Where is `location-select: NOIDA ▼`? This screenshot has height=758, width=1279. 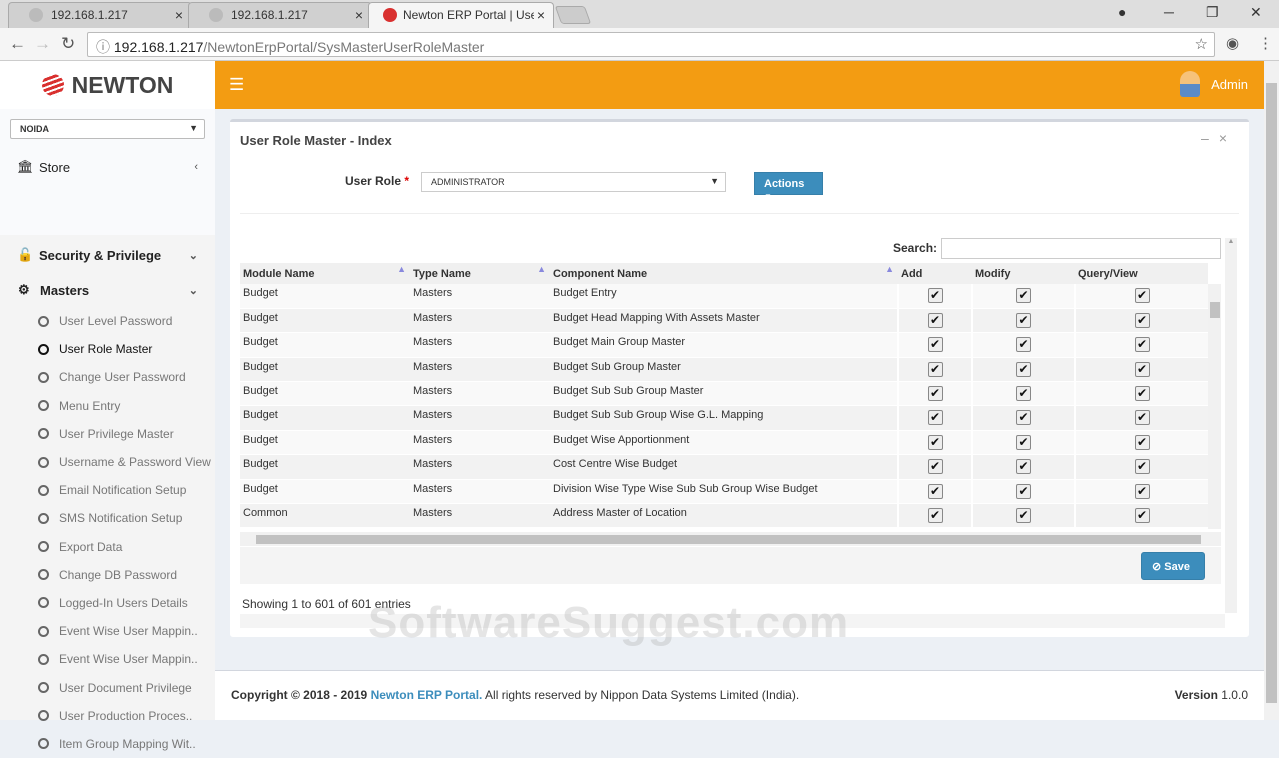
location-select: NOIDA ▼ is located at coordinates (107, 129).